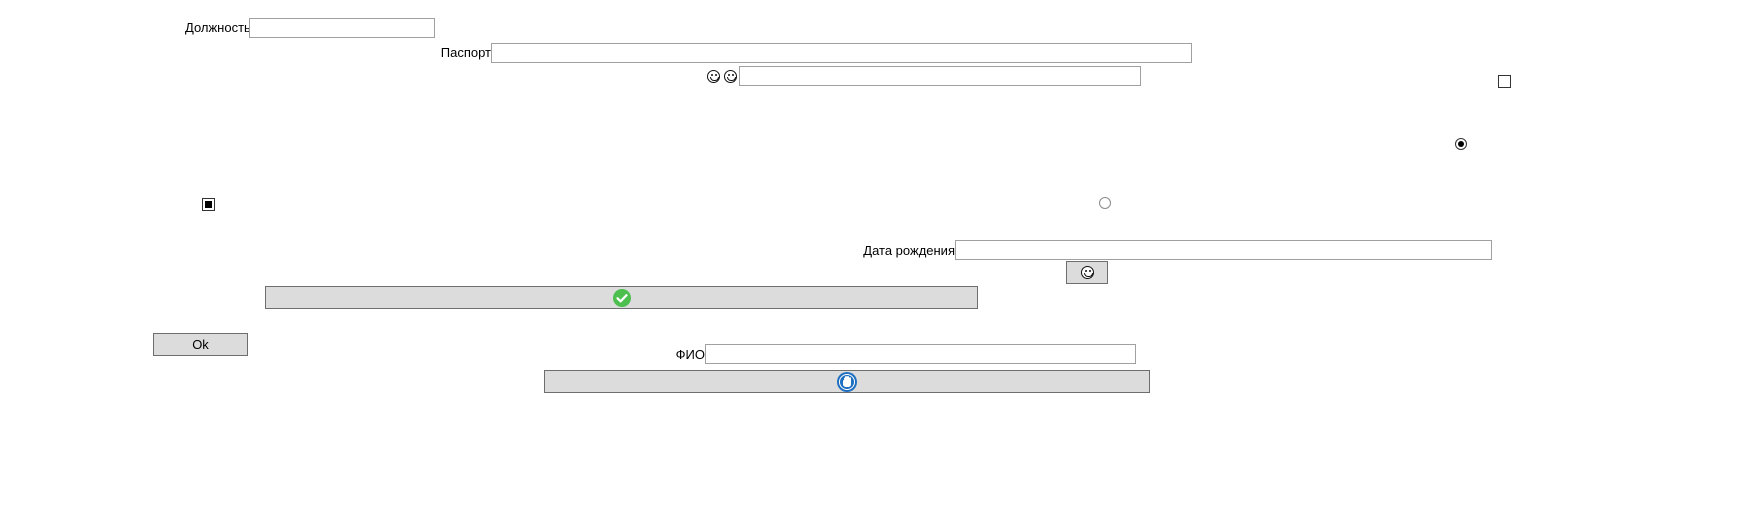 The width and height of the screenshot is (1747, 508). I want to click on confirm-wide-button, so click(621, 297).